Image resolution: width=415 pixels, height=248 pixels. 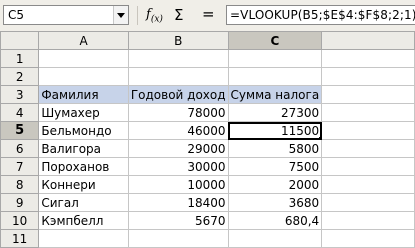 What do you see at coordinates (120, 15) in the screenshot?
I see `chevron-down-icon` at bounding box center [120, 15].